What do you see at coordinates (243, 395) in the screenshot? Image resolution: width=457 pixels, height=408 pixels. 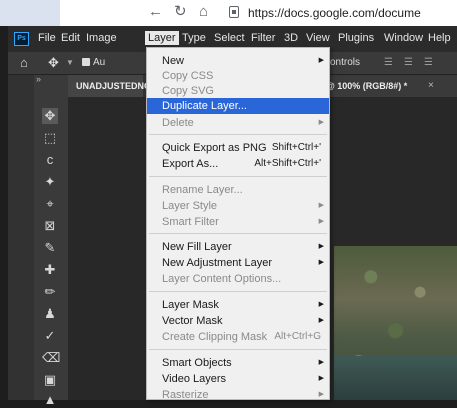 I see `menu-item-rasterize: Rasterize ▶` at bounding box center [243, 395].